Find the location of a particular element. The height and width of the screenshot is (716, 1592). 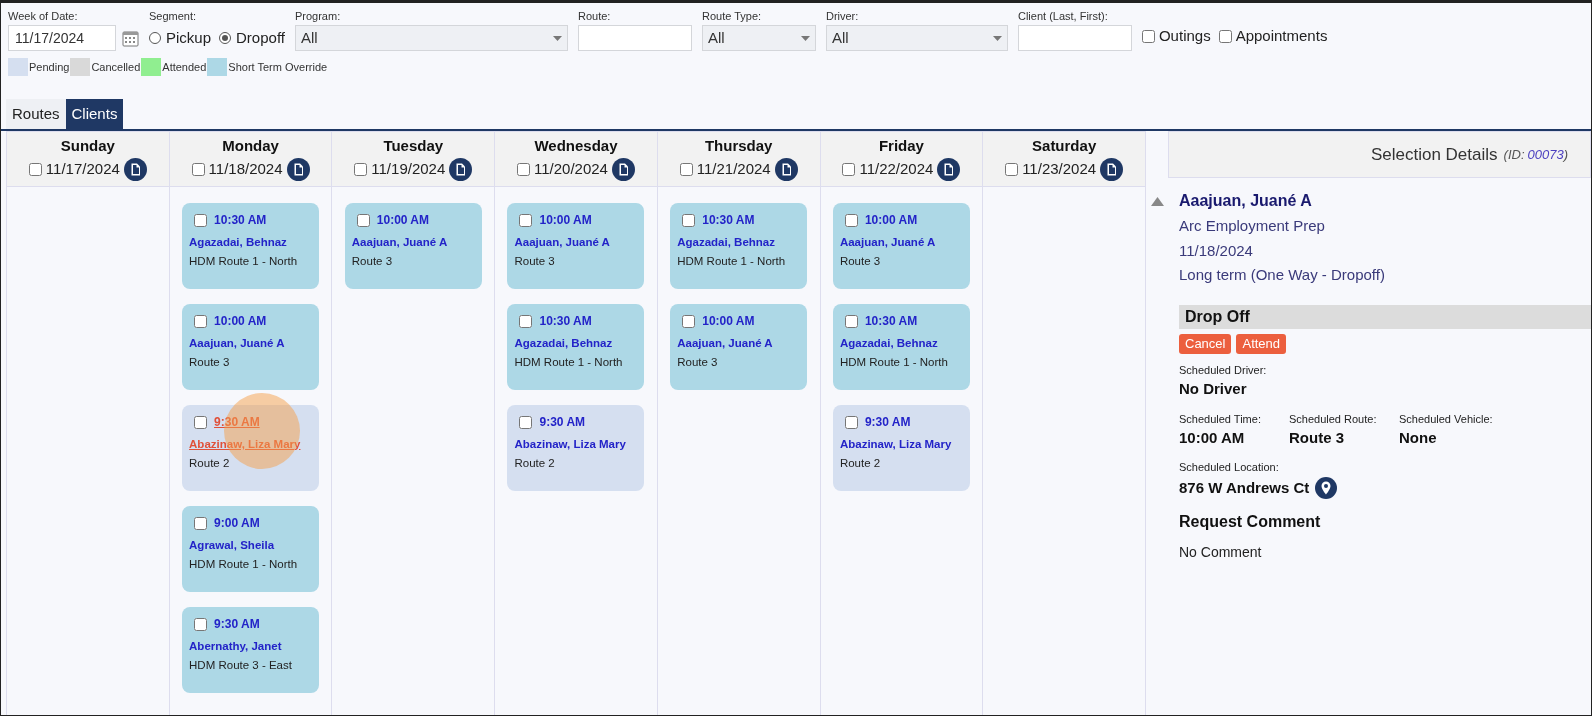

radio-option: Pickup is located at coordinates (180, 38).